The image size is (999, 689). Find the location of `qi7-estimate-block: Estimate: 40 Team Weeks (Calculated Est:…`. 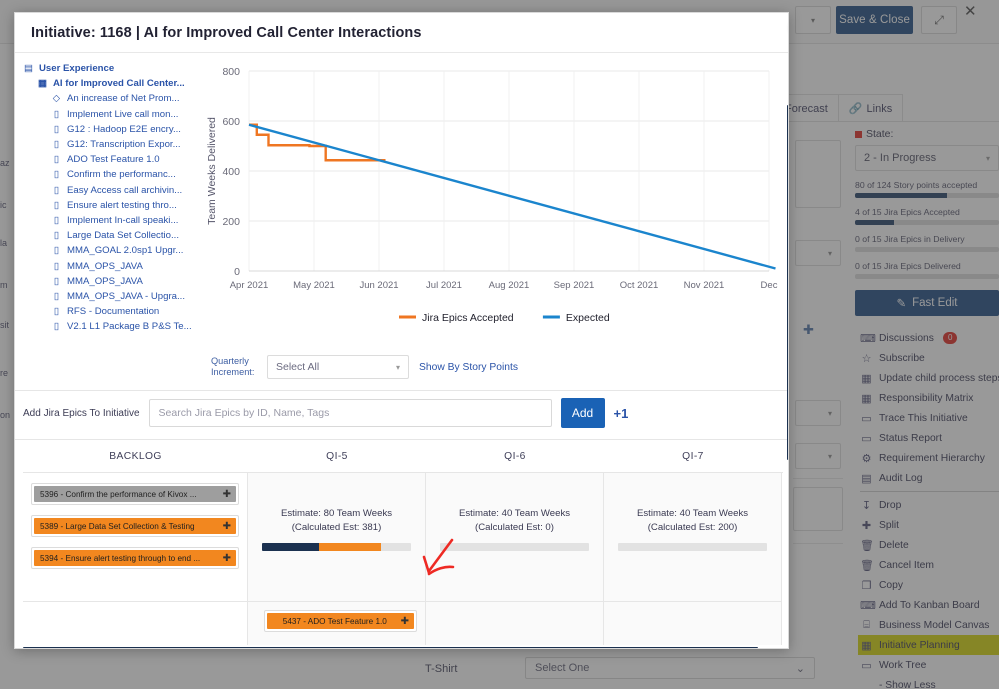

qi7-estimate-block: Estimate: 40 Team Weeks (Calculated Est:… is located at coordinates (692, 509).